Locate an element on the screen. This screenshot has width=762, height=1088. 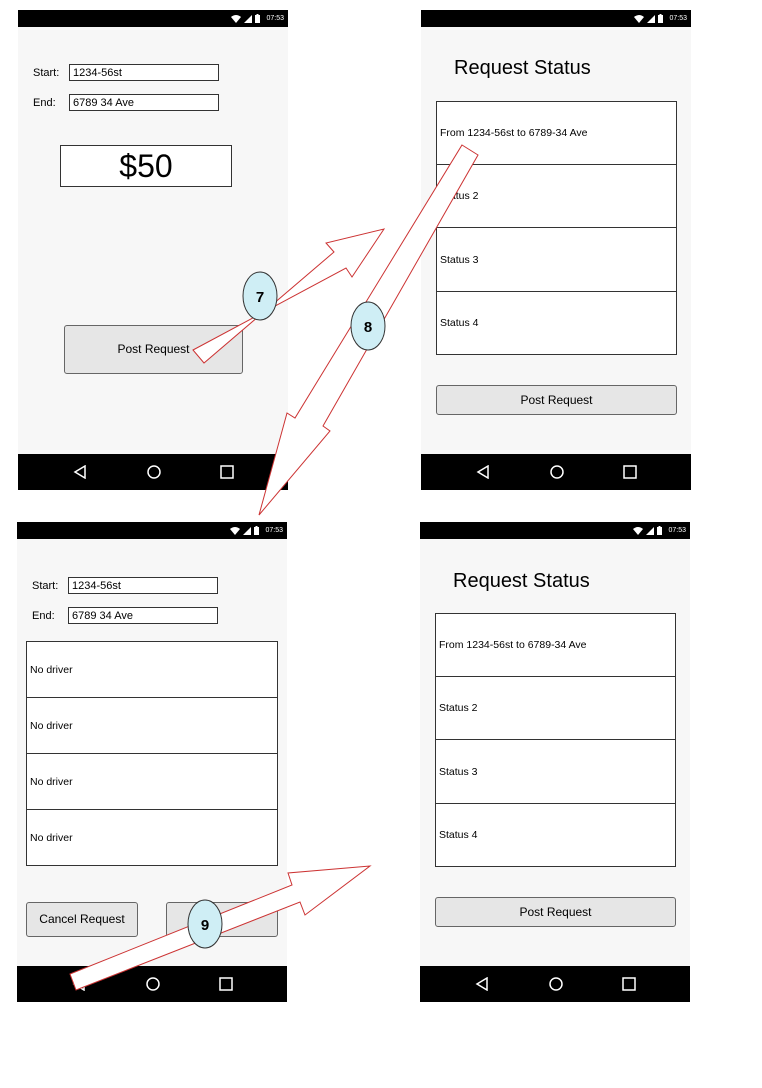
step-label-8: 8 is located at coordinates (368, 327).